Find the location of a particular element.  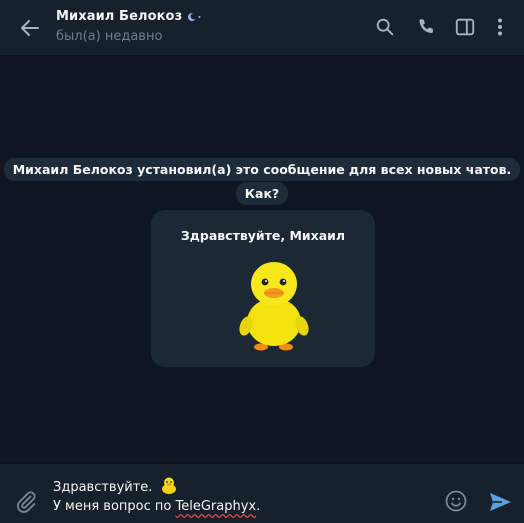

chat-header: Михаил Белокоз был(а) недавно is located at coordinates (262, 28).